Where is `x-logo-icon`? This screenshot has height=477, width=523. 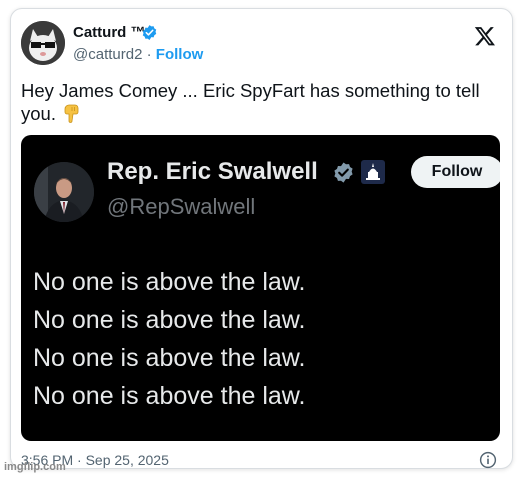
x-logo-icon is located at coordinates (485, 36).